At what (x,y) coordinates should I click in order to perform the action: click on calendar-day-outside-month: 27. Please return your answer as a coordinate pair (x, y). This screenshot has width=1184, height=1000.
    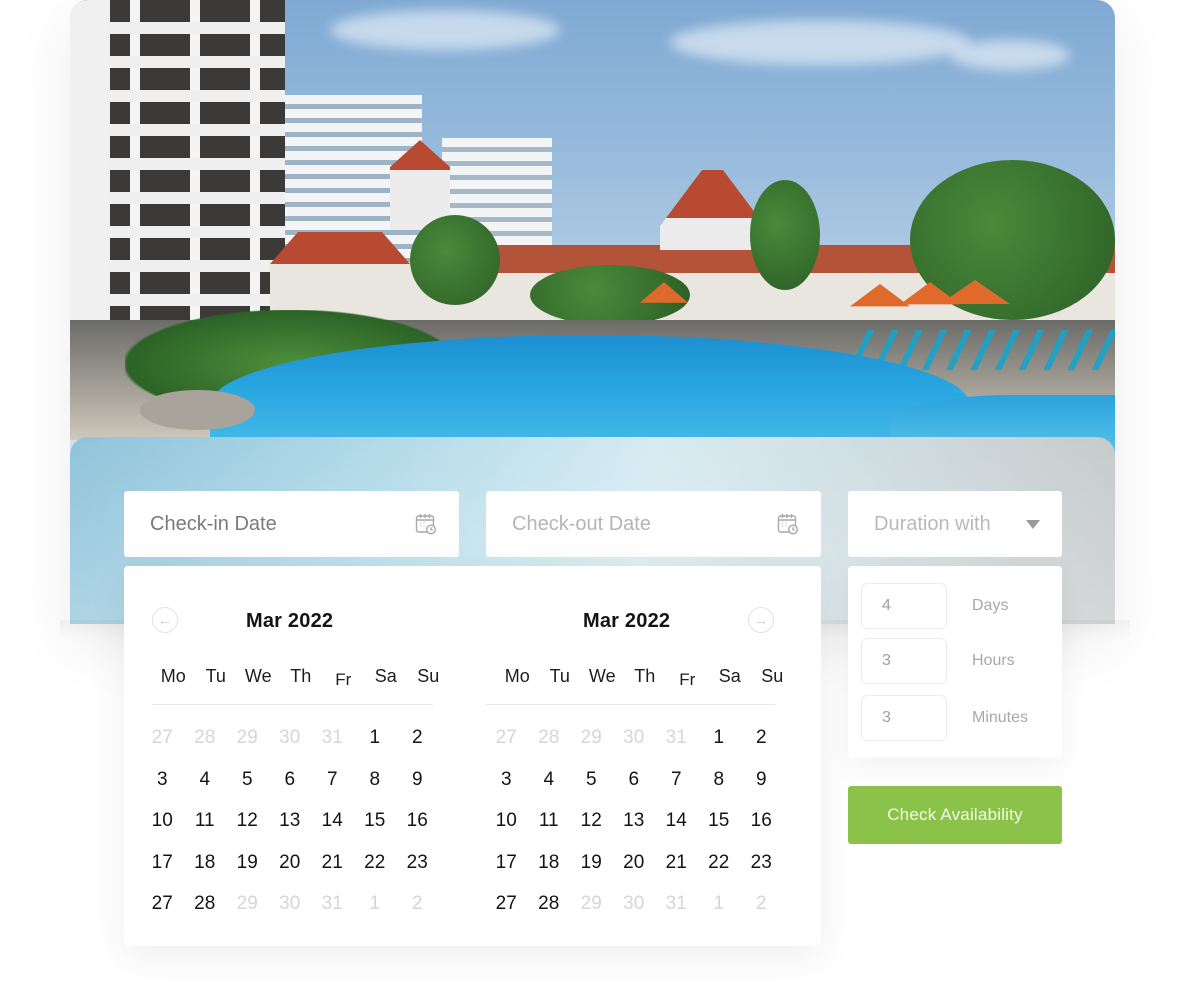
    Looking at the image, I should click on (162, 737).